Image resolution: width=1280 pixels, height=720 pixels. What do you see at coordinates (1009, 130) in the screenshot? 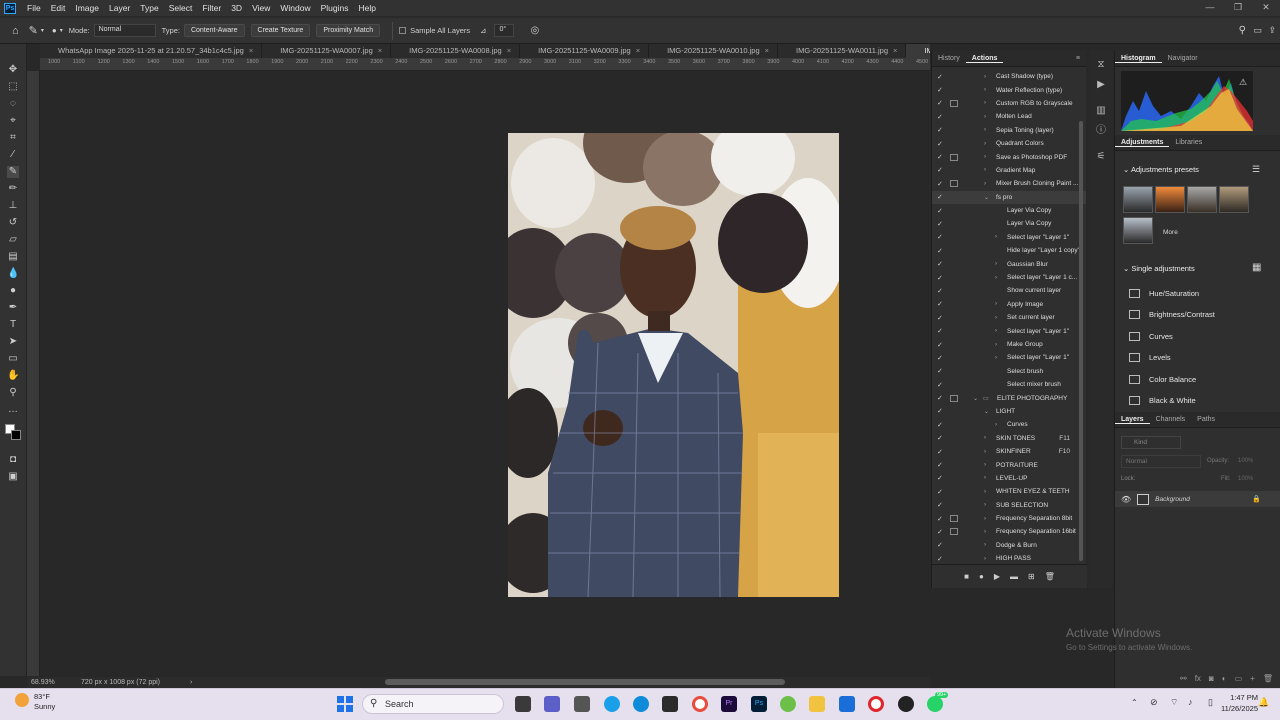
I see `action-row: ✓ › Sepia Toning (layer)` at bounding box center [1009, 130].